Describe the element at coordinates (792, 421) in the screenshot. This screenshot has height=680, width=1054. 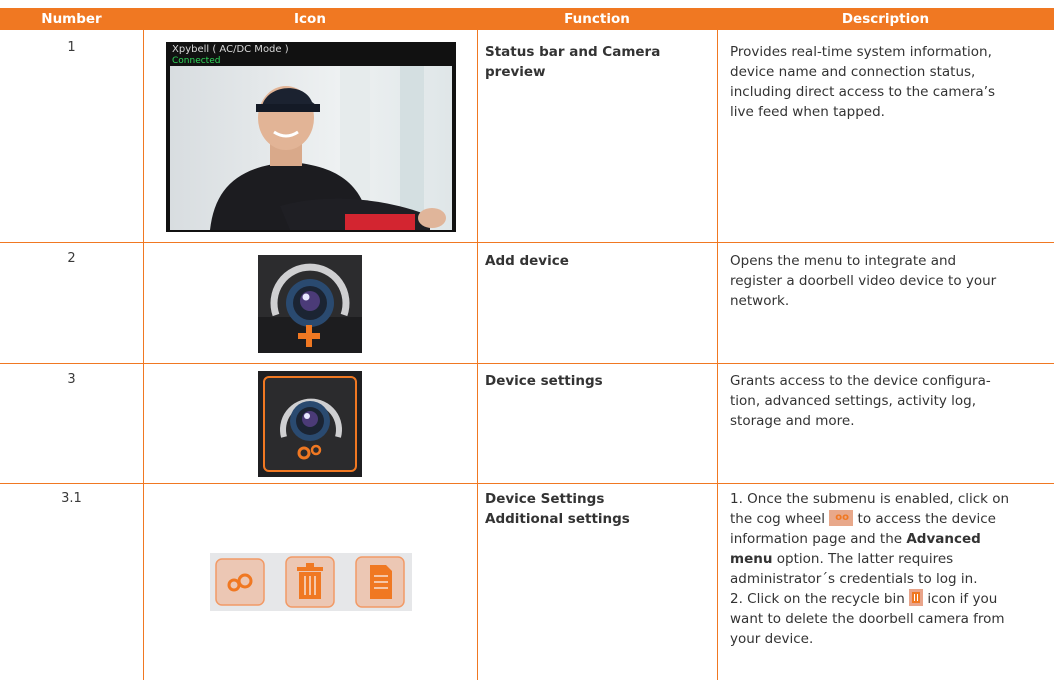
I see `description-line: storage and more.` at that location.